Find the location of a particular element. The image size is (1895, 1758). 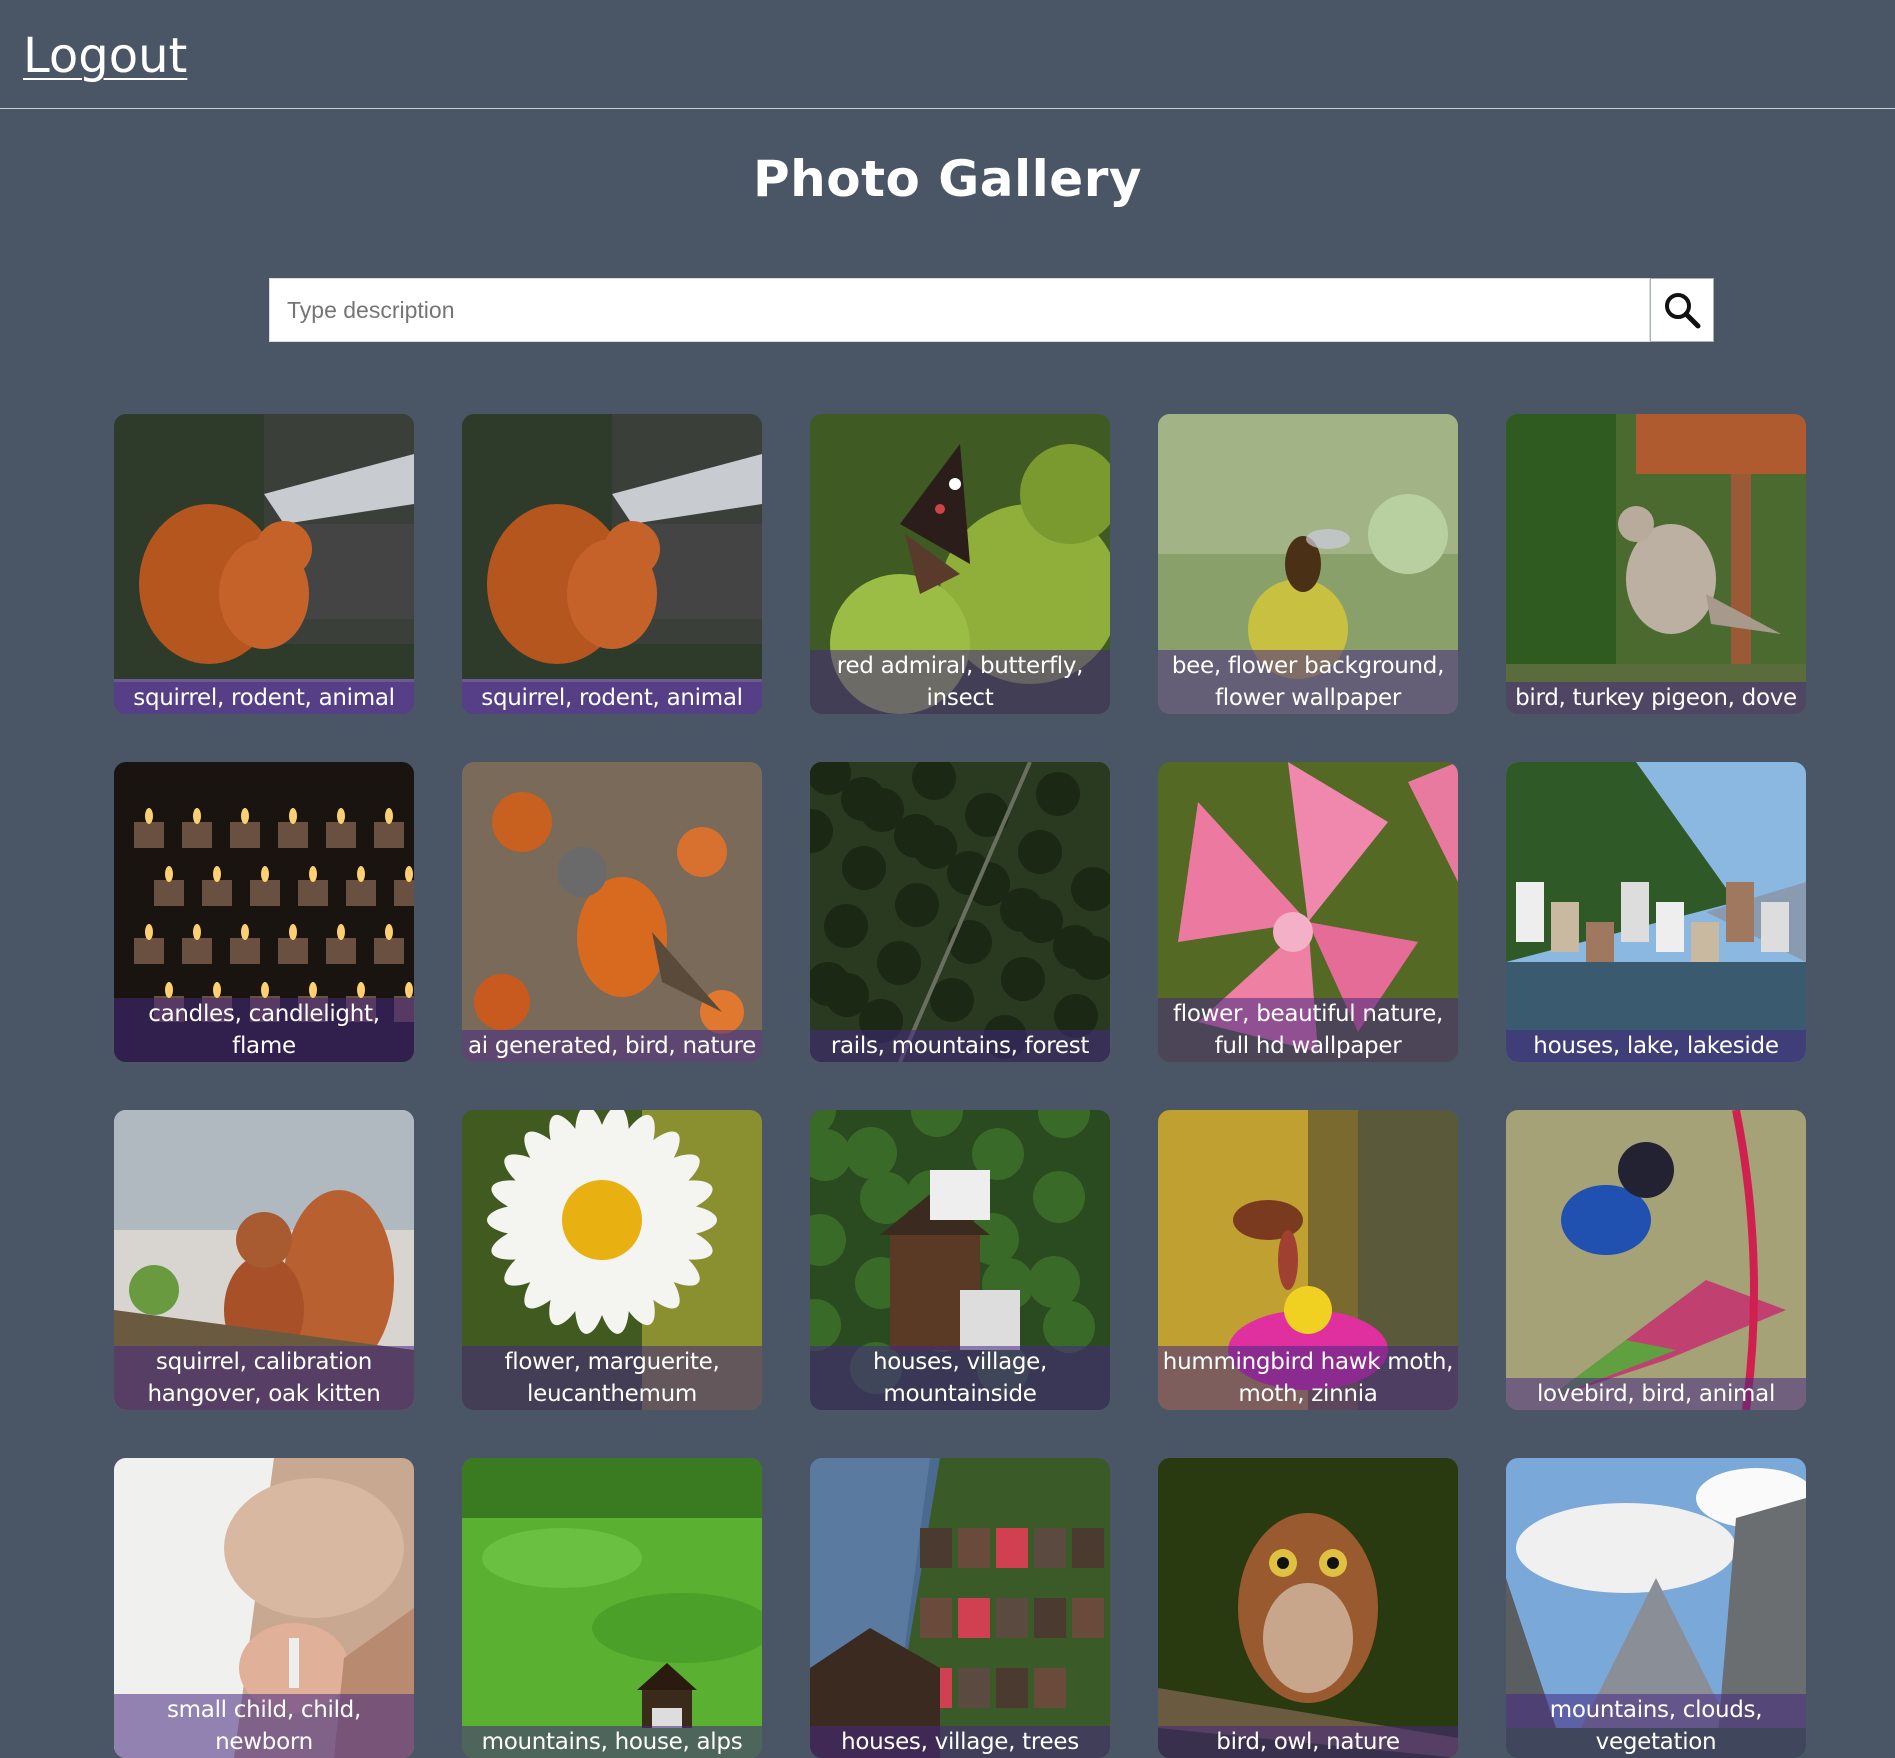

search-input is located at coordinates (959, 310).